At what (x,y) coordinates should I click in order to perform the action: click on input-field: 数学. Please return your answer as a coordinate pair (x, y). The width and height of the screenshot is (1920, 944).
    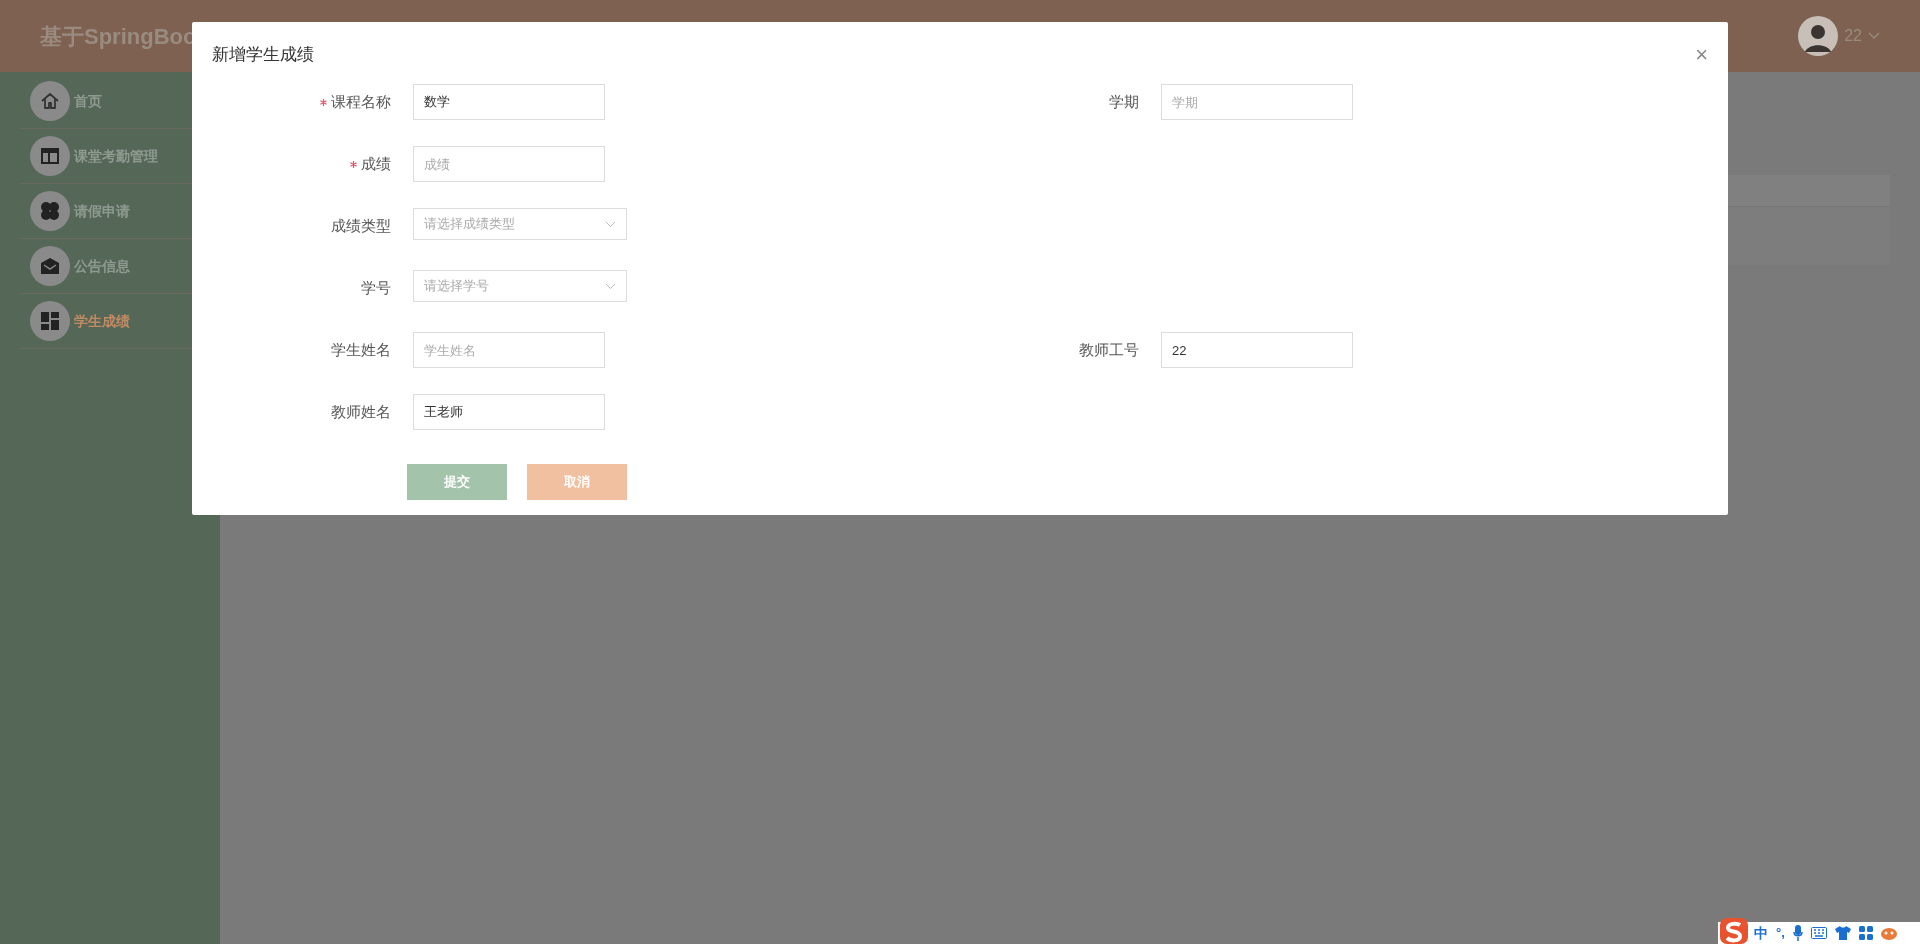
    Looking at the image, I should click on (509, 102).